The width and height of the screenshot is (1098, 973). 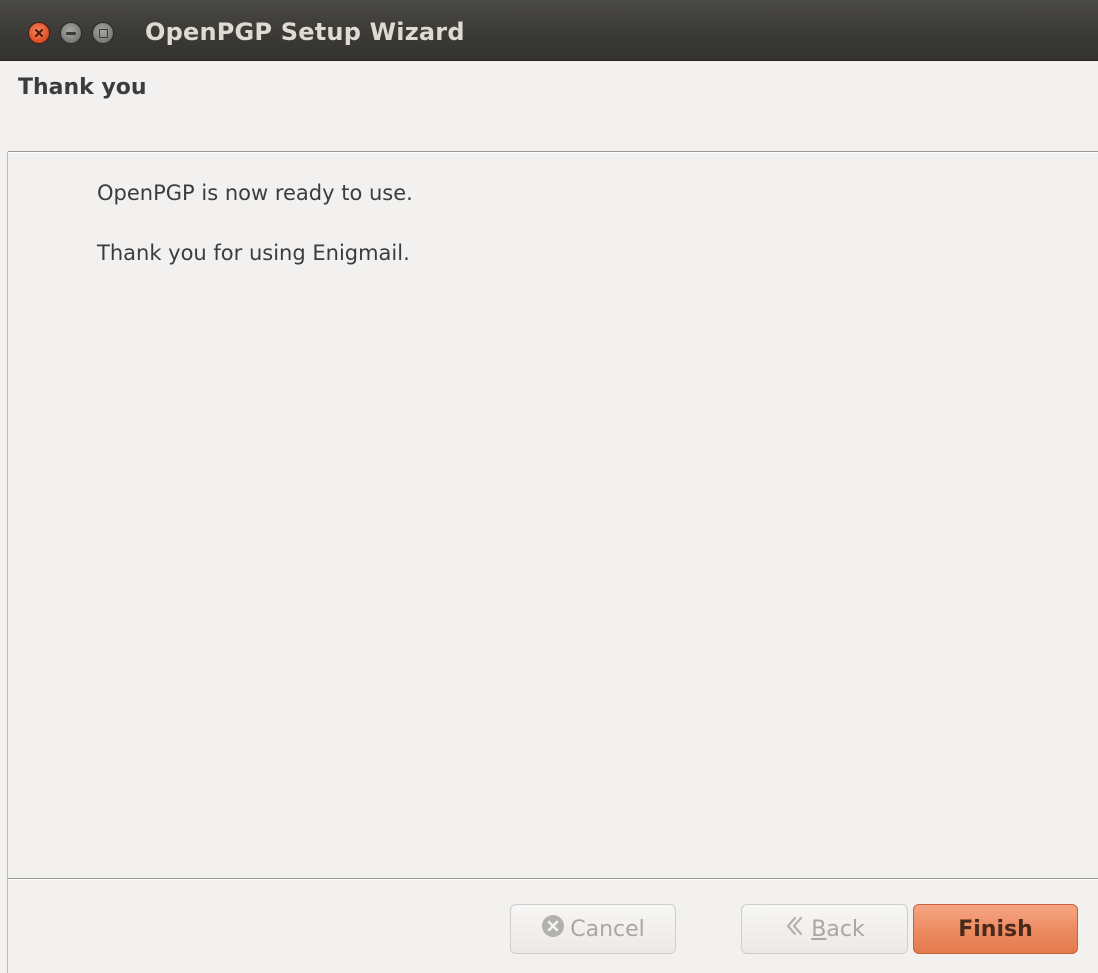 I want to click on thanks-message: Thank you for using Enigmail., so click(x=253, y=253).